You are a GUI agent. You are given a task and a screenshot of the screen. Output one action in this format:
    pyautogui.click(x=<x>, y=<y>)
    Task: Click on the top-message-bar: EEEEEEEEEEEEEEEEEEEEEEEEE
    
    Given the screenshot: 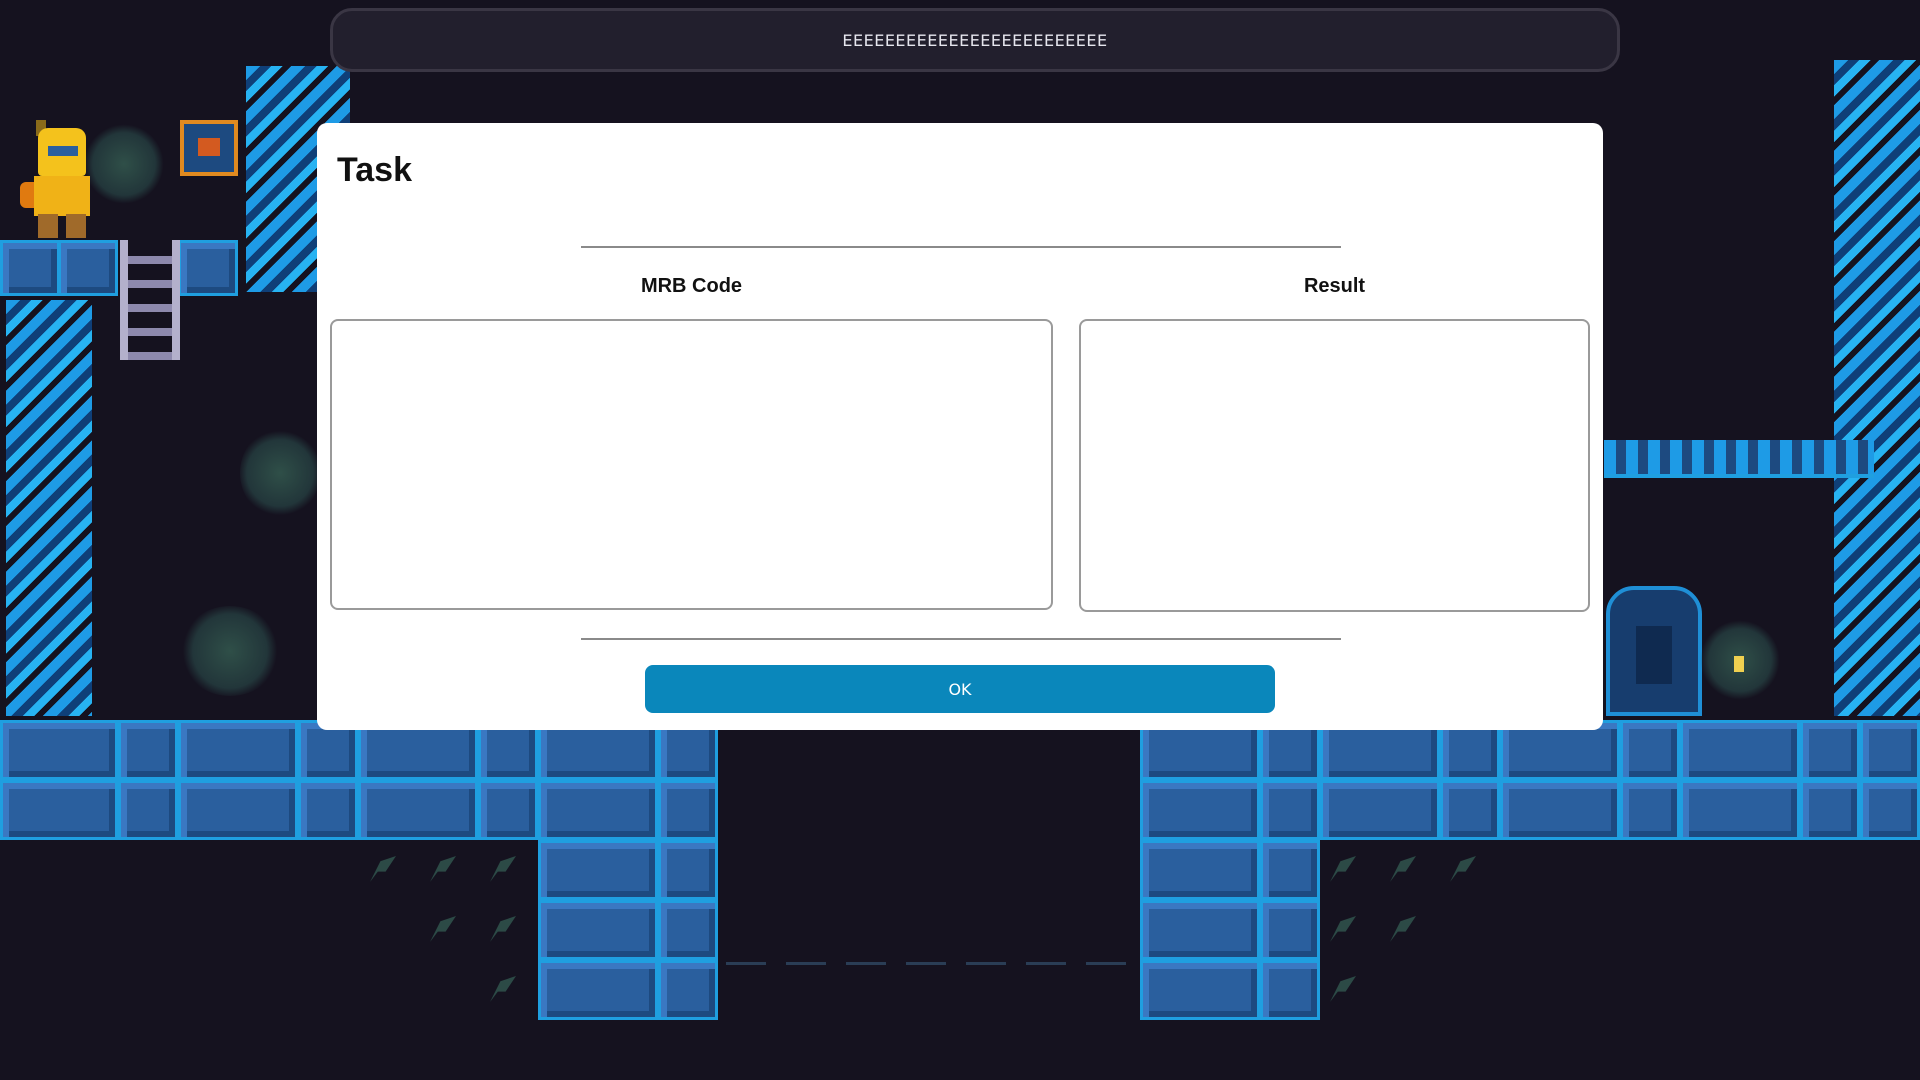 What is the action you would take?
    pyautogui.click(x=975, y=40)
    